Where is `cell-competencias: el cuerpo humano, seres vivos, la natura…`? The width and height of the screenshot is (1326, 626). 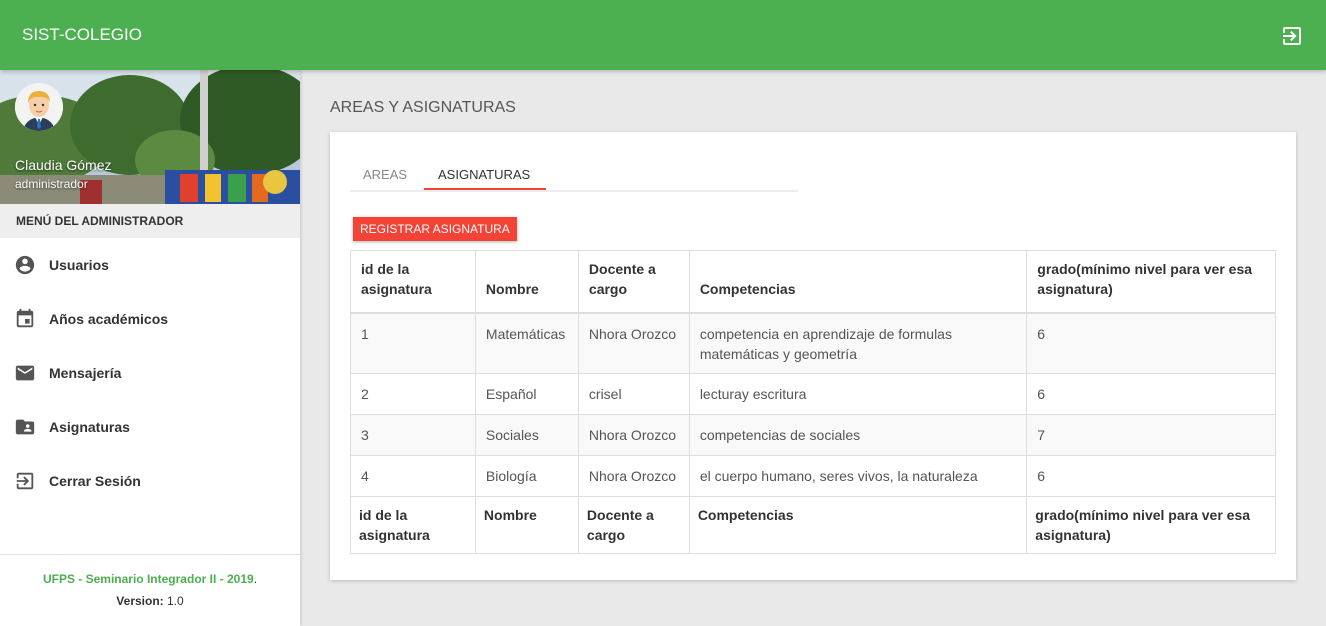
cell-competencias: el cuerpo humano, seres vivos, la natura… is located at coordinates (857, 476).